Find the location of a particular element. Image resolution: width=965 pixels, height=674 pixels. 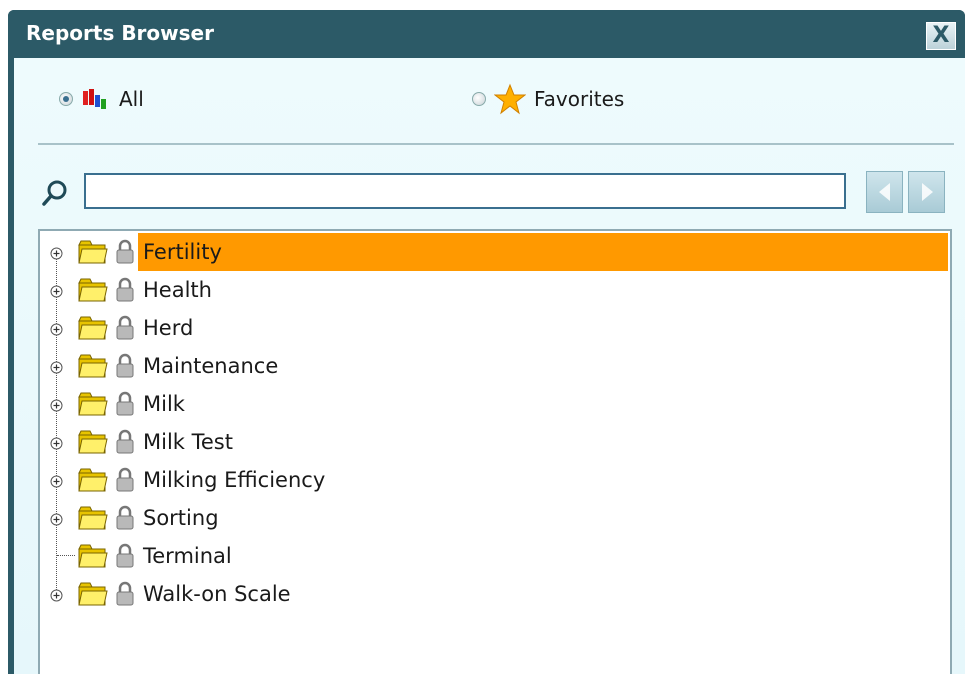

previous-button is located at coordinates (884, 192).